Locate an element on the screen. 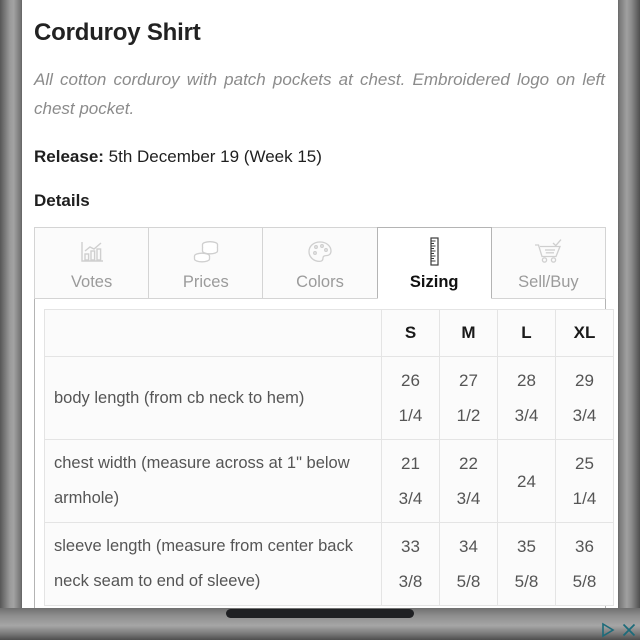 The height and width of the screenshot is (640, 640). tab-sizing: Sizing is located at coordinates (434, 263).